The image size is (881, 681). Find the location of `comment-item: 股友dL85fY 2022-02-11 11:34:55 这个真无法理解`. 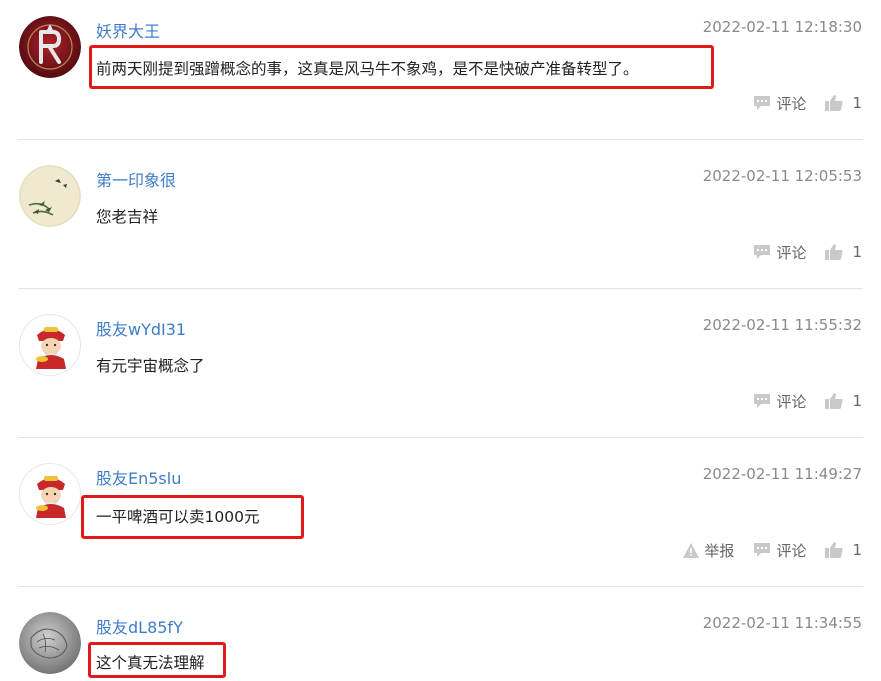

comment-item: 股友dL85fY 2022-02-11 11:34:55 这个真无法理解 is located at coordinates (440, 638).